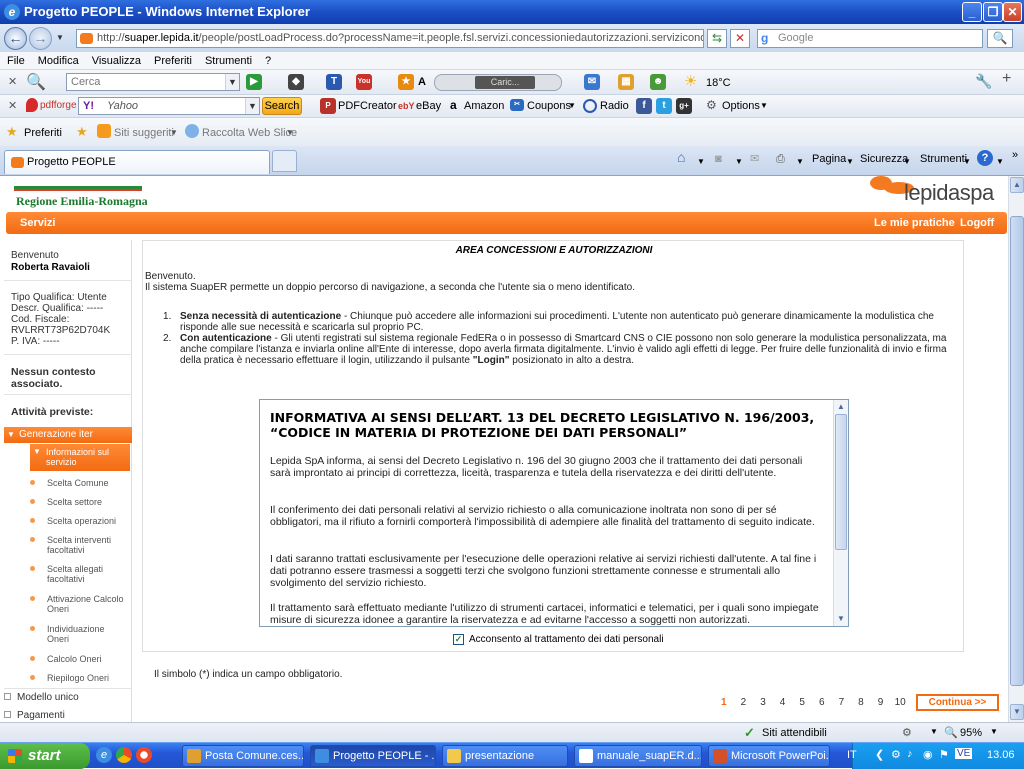  I want to click on sidebar-item-scelta-operazioni: Scelta operazioni, so click(82, 521).